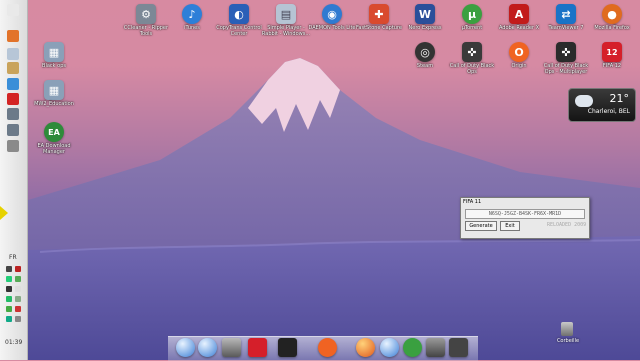 Image resolution: width=640 pixels, height=361 pixels. I want to click on desktop-icon-label: MW2_Education, so click(54, 104).